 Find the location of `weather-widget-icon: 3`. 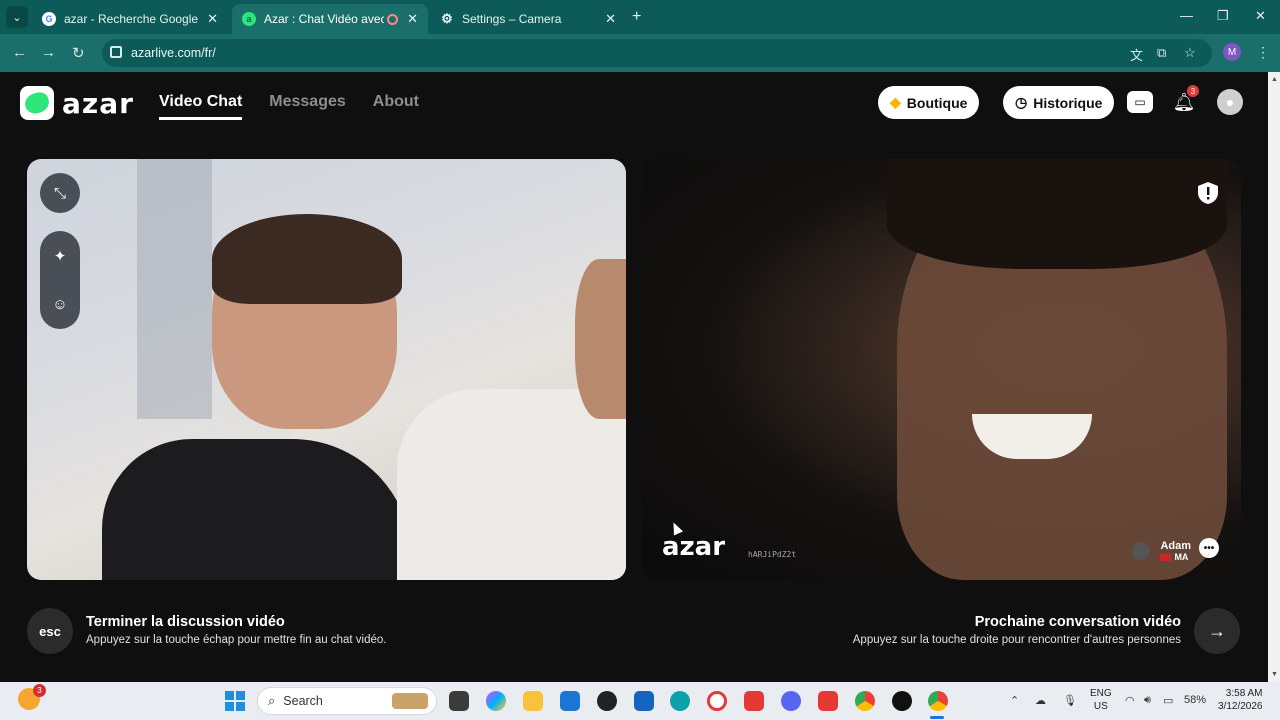

weather-widget-icon: 3 is located at coordinates (32, 697).